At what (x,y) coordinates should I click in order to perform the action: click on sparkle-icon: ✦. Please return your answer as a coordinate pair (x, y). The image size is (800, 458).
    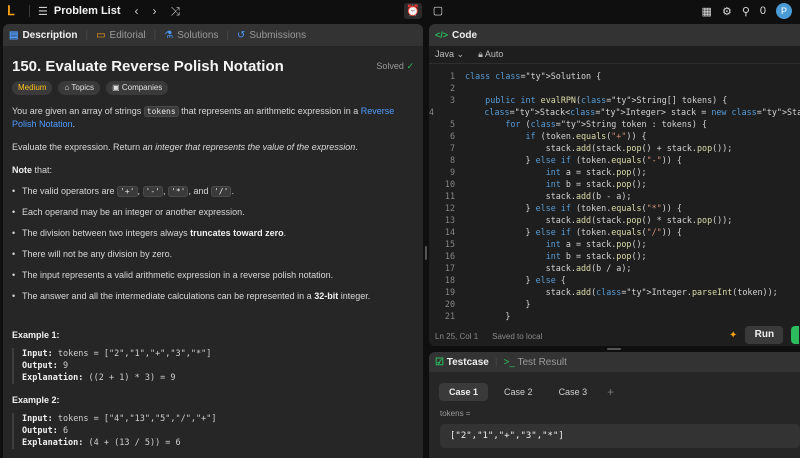
    Looking at the image, I should click on (733, 335).